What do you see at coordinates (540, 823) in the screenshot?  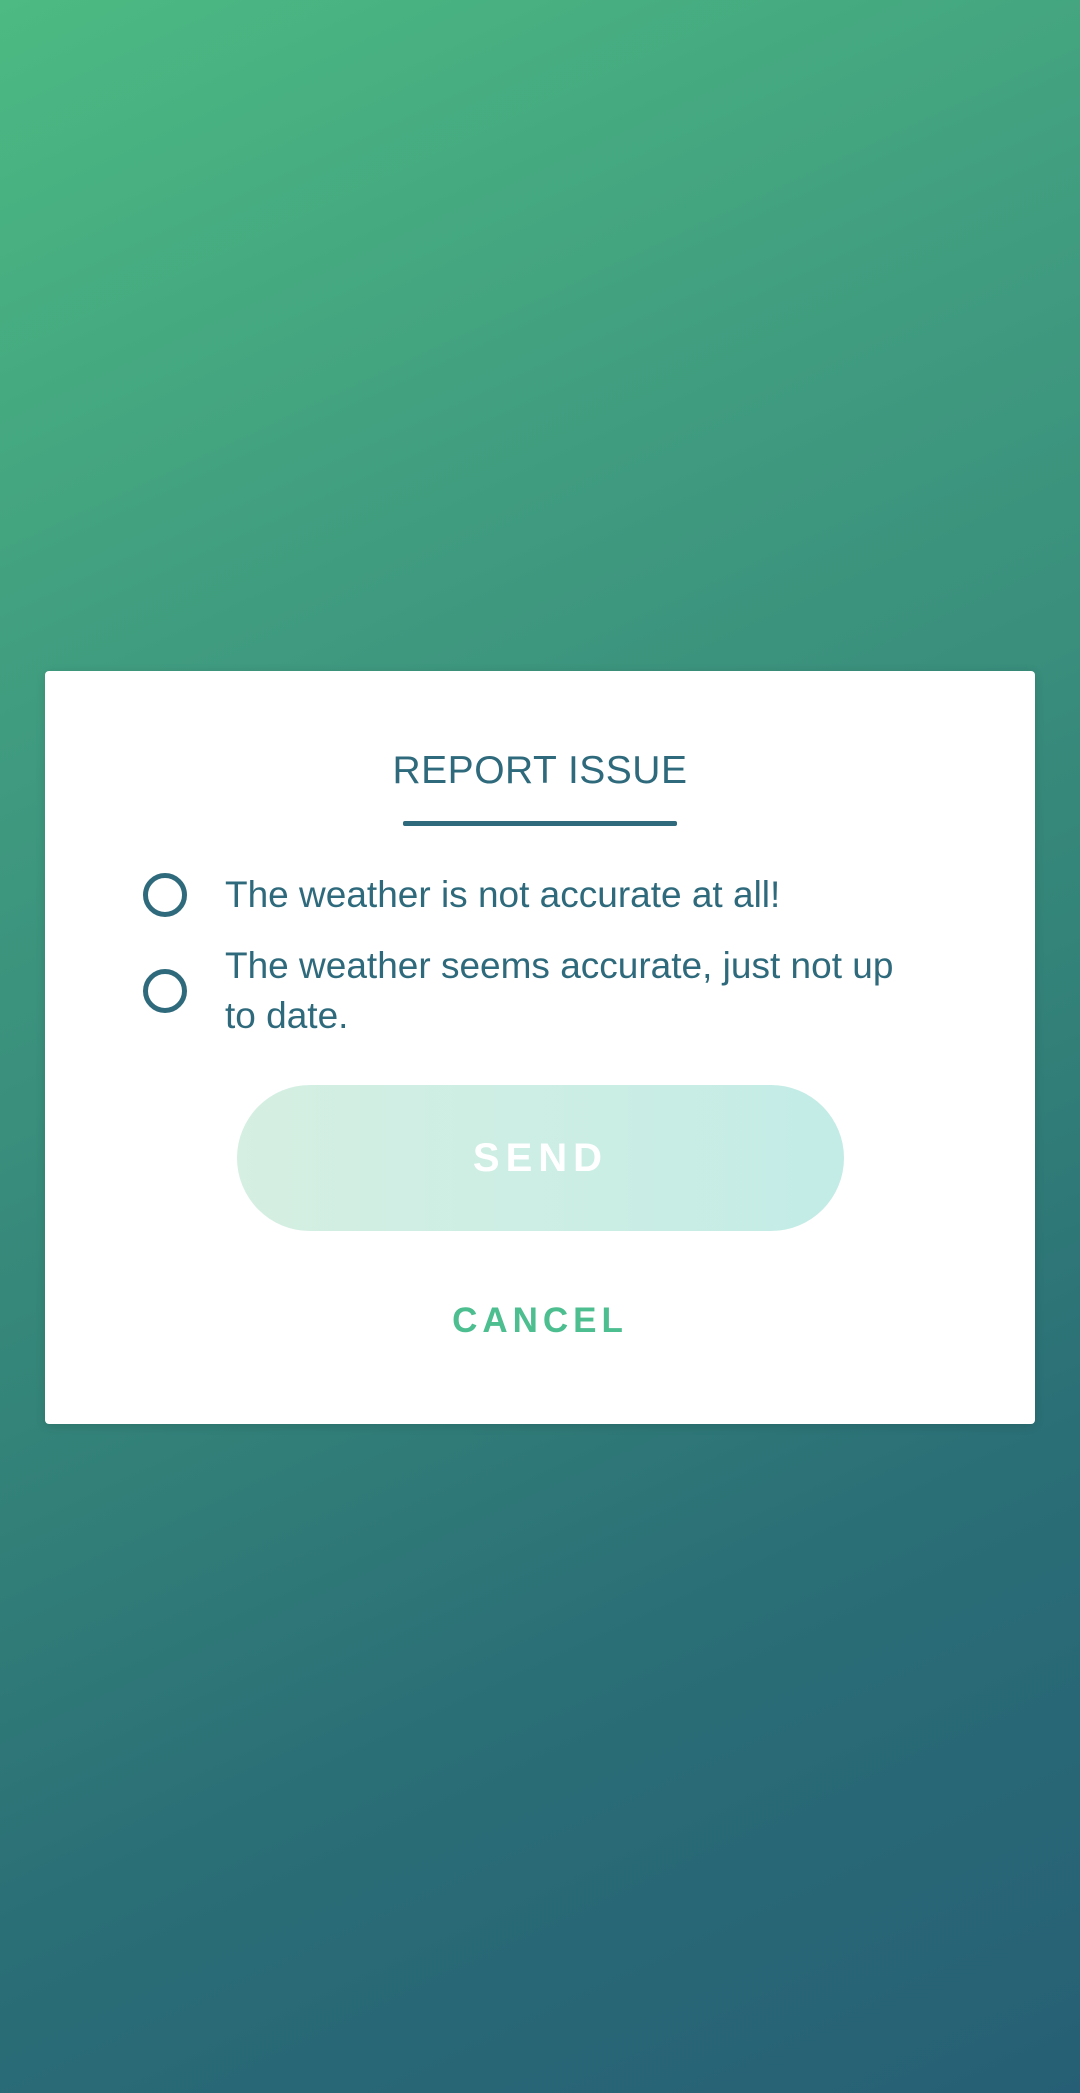 I see `title-underline` at bounding box center [540, 823].